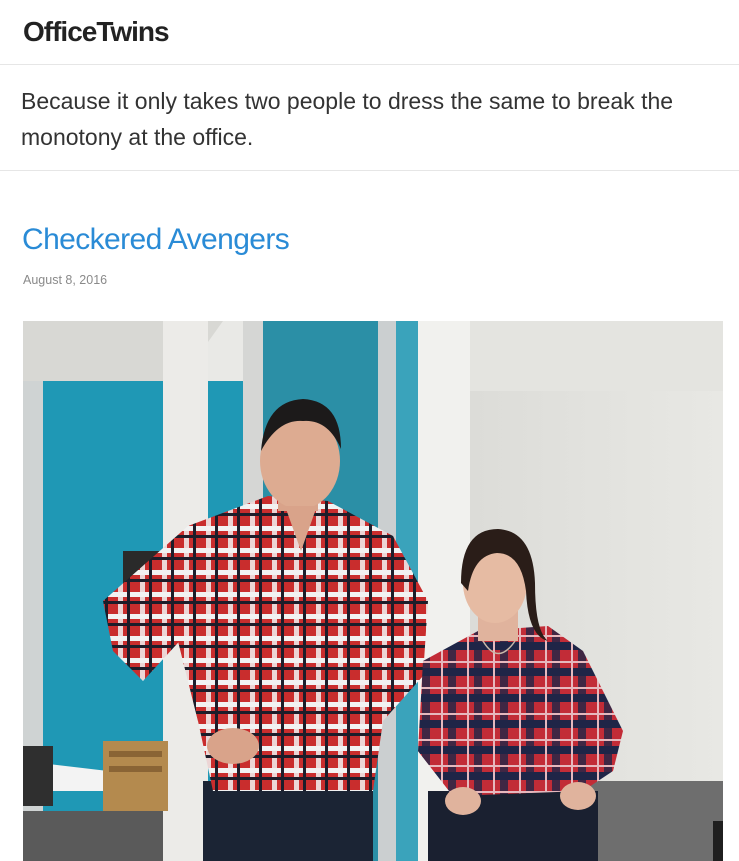 This screenshot has width=739, height=861. I want to click on site-title-link: OfficeTwins, so click(96, 32).